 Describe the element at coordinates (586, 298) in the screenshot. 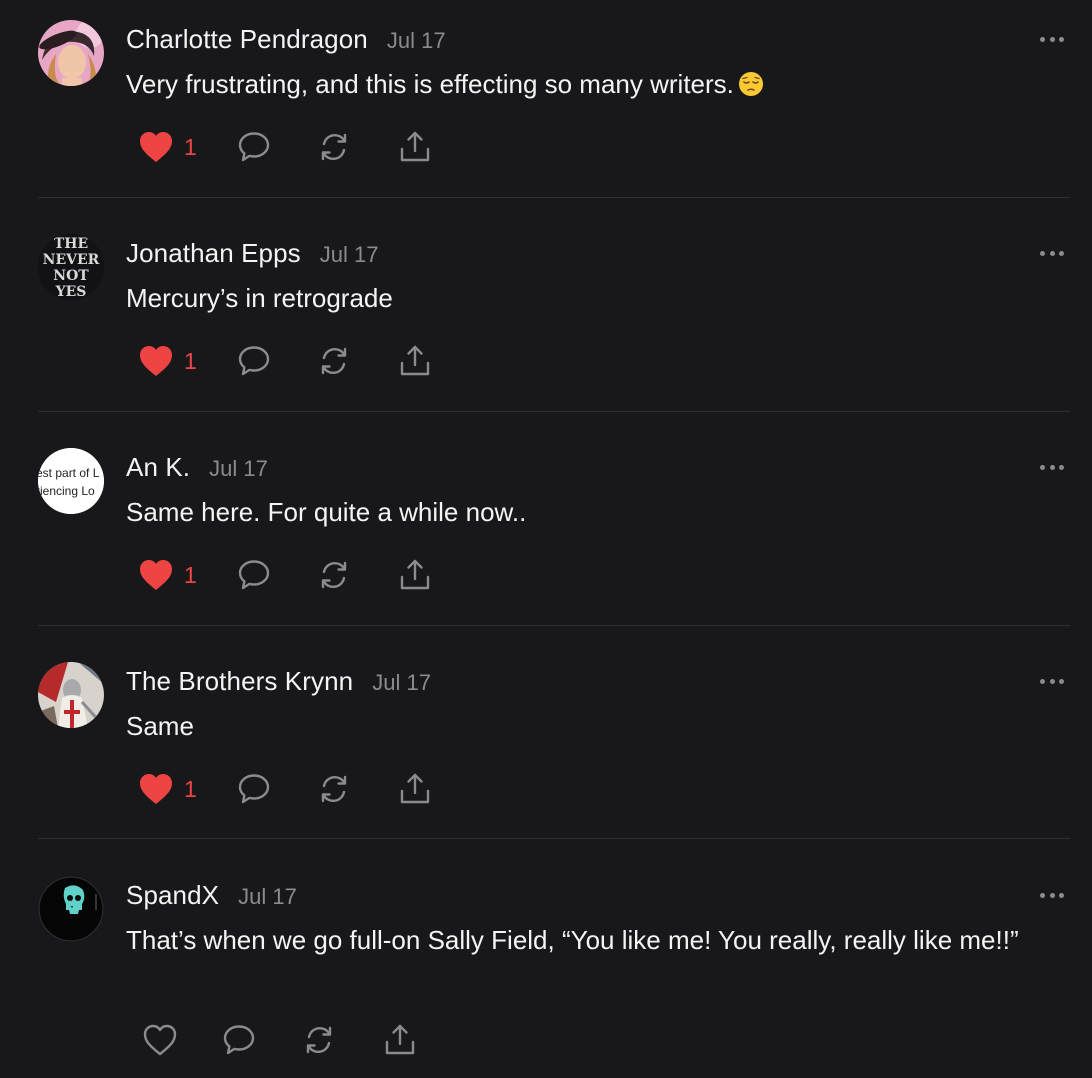

I see `comment-body: Mercury’s in retrograde` at that location.